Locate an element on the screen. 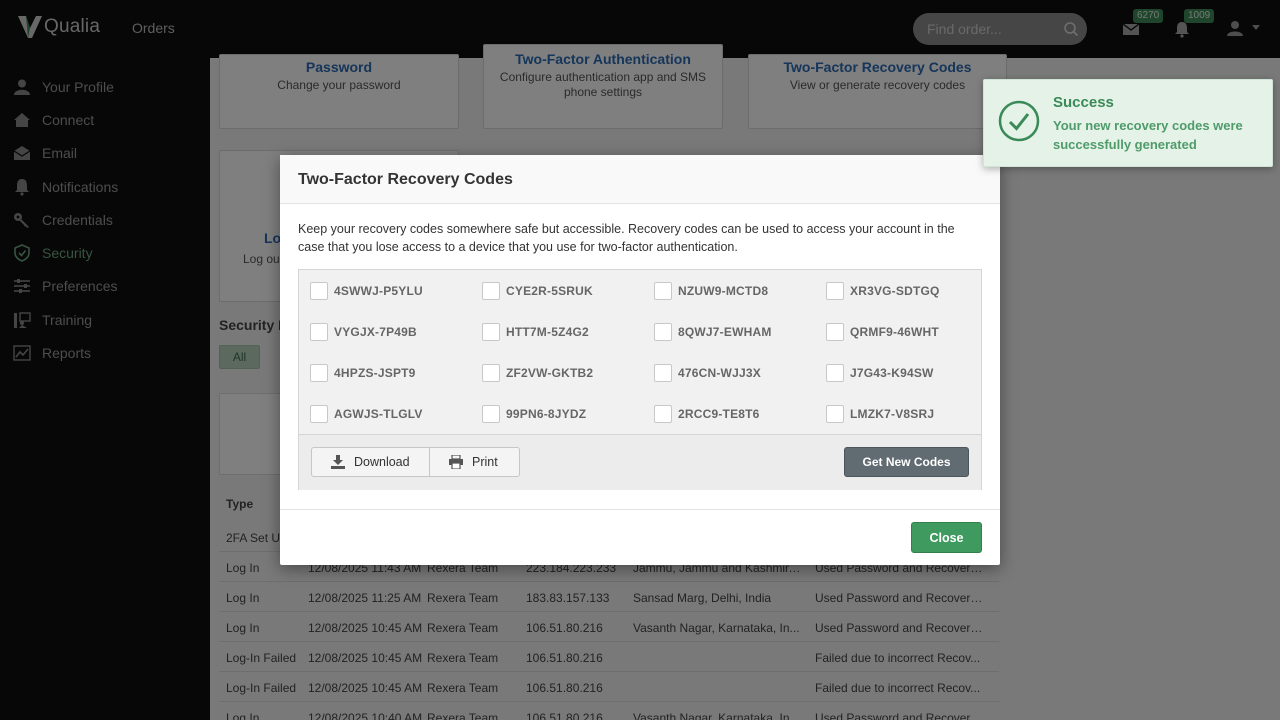  recovery-code: 99PN6-8JYDZ is located at coordinates (568, 414).